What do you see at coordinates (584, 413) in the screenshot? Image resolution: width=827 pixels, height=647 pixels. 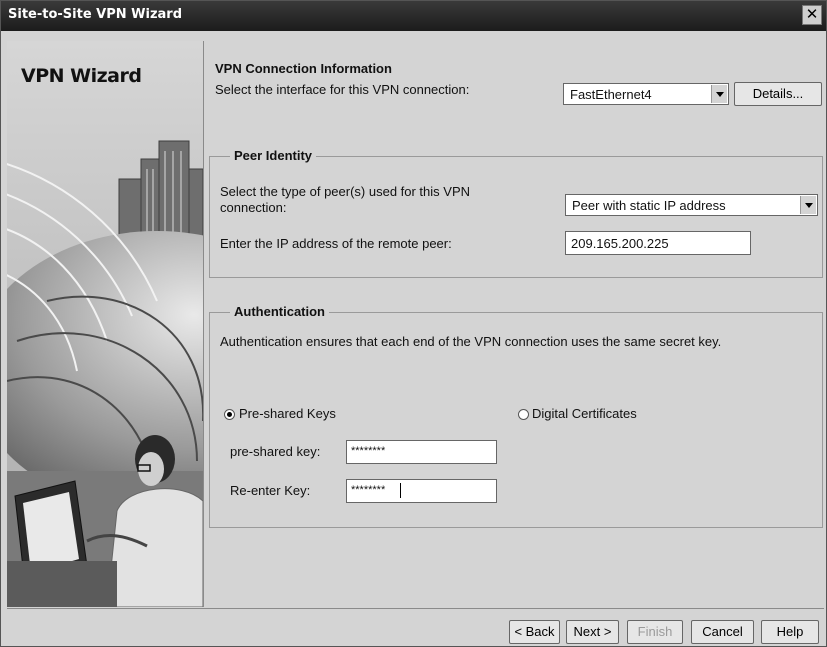 I see `digital-certificates-label: Digital Certificates` at bounding box center [584, 413].